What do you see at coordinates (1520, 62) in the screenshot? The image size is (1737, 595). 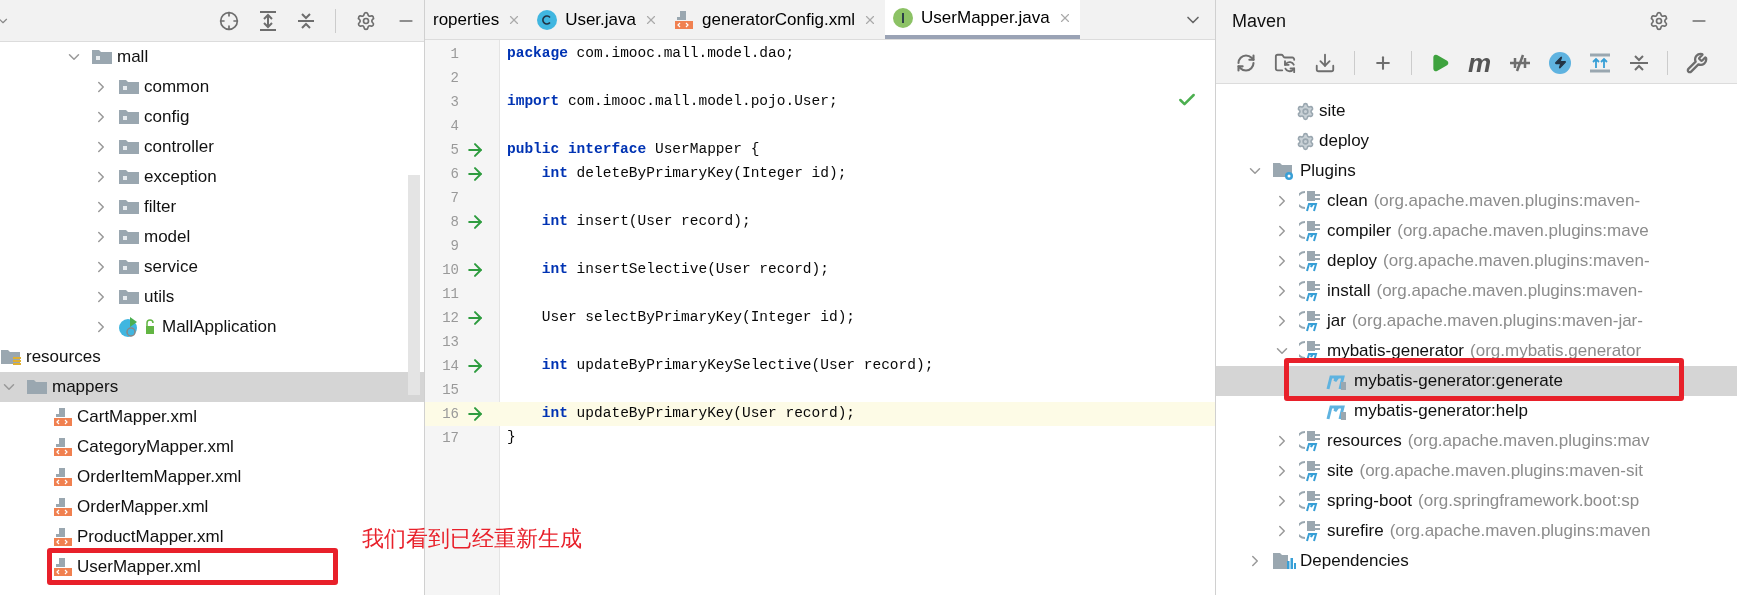 I see `skip-tests-icon` at bounding box center [1520, 62].